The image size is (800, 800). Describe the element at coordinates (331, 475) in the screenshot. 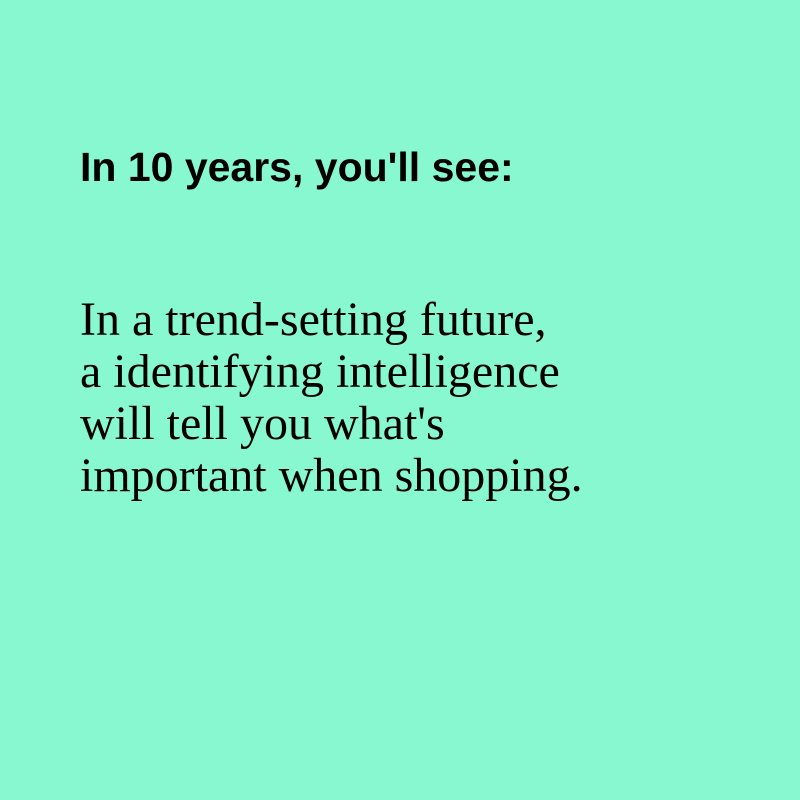

I see `body-line-4: important when shopping.` at that location.